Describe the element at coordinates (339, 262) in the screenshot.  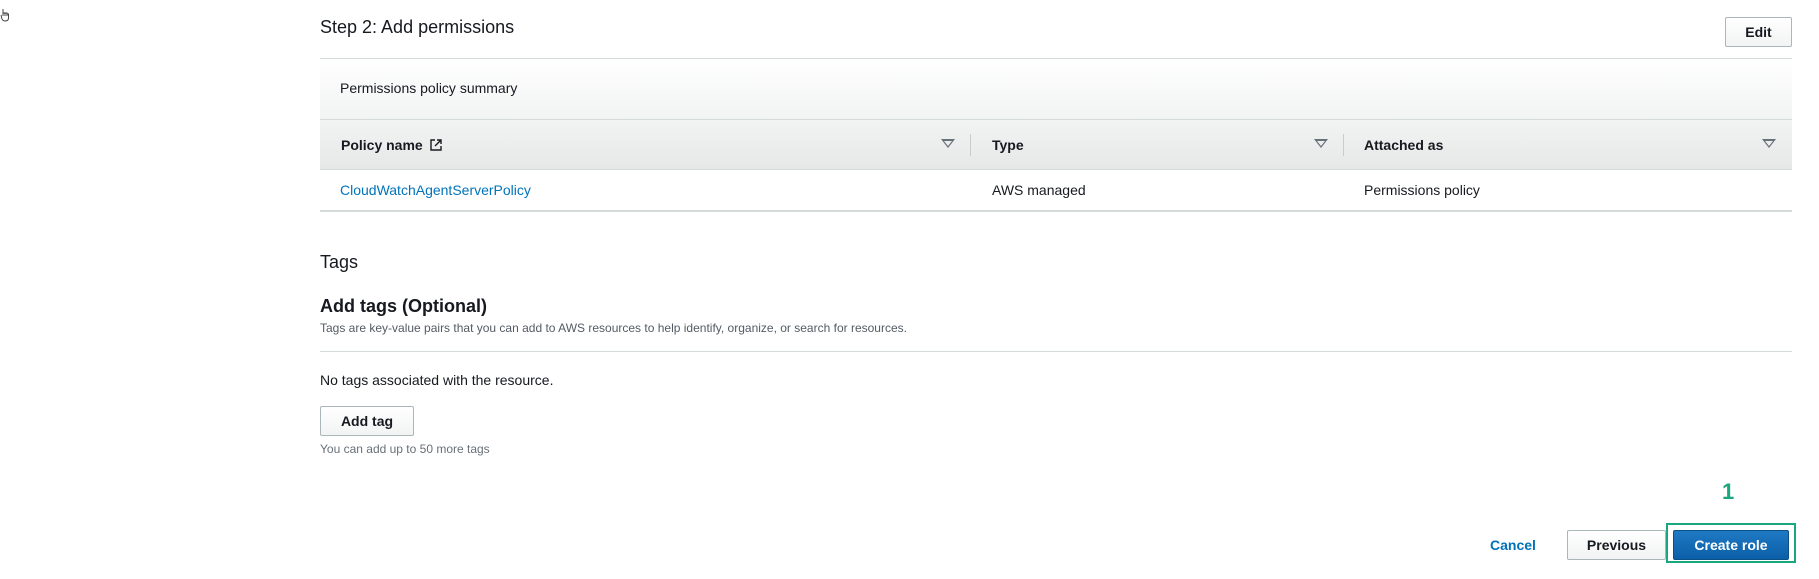
I see `tags-section-title: Tags` at that location.